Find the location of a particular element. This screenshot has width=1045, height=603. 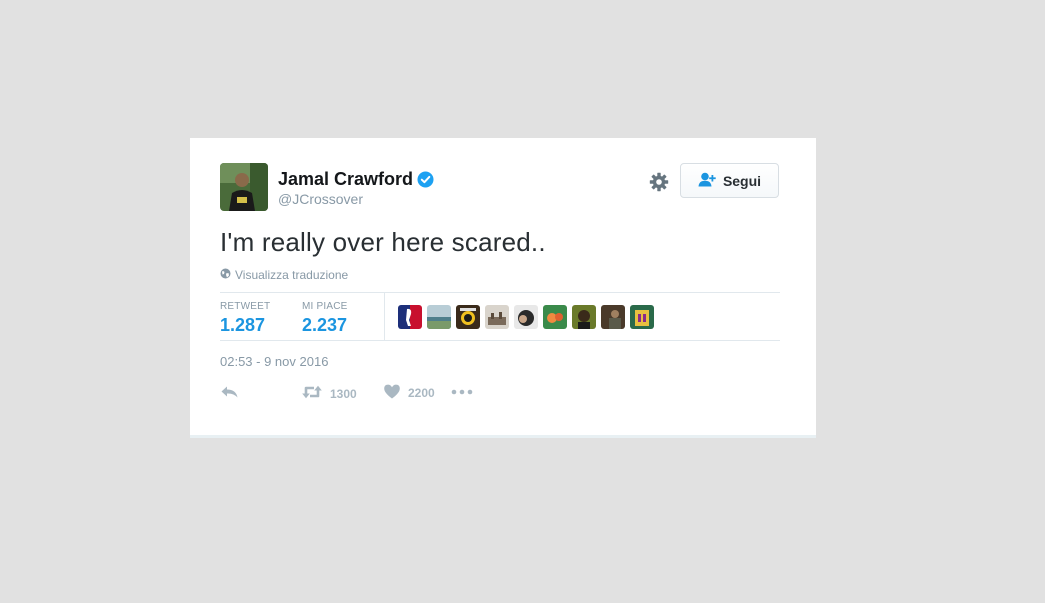

likes-stat-value: 2.237 is located at coordinates (325, 325).